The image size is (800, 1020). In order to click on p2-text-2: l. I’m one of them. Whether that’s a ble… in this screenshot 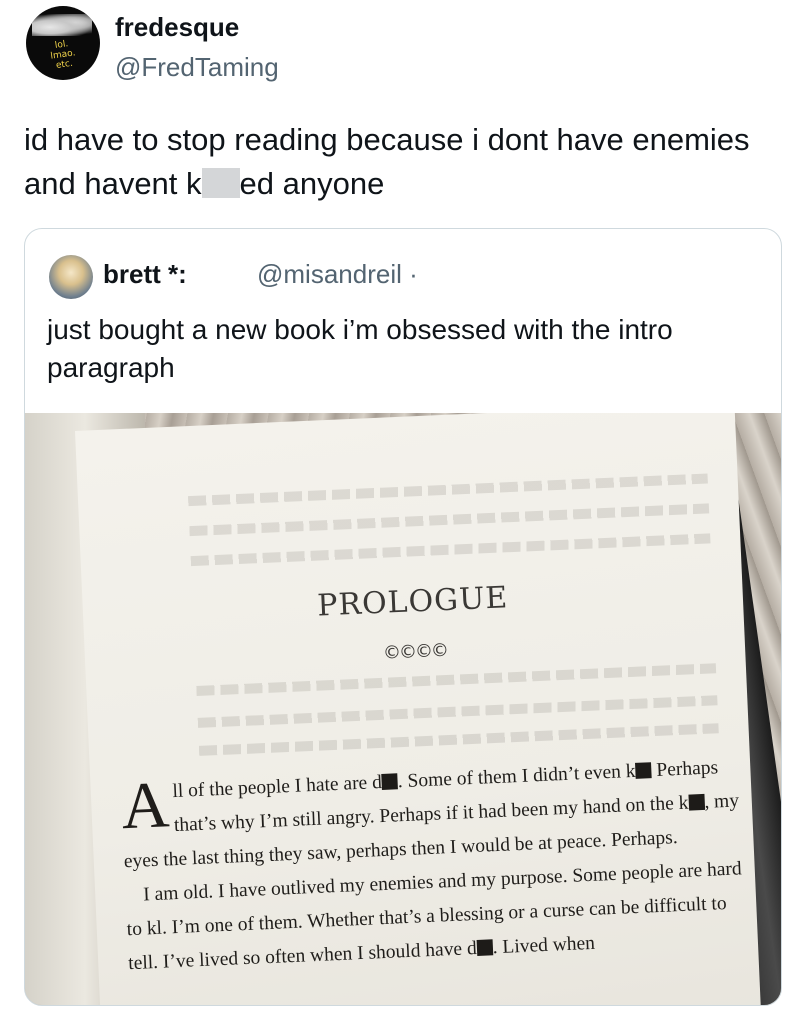, I will do `click(427, 934)`.